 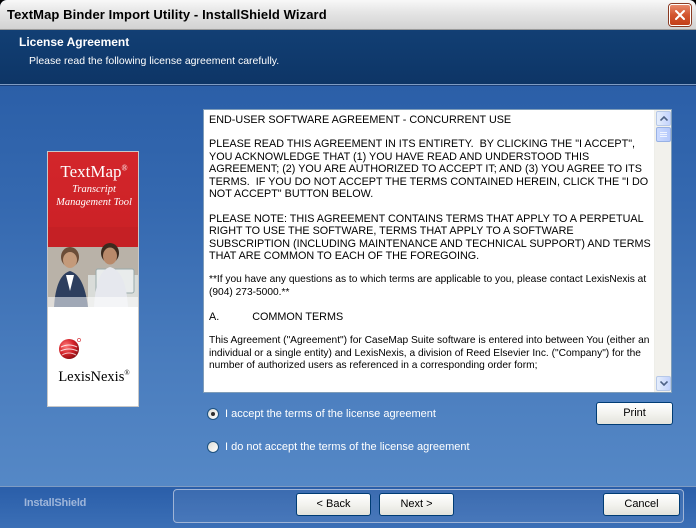 What do you see at coordinates (416, 504) in the screenshot?
I see `next-button: Next >` at bounding box center [416, 504].